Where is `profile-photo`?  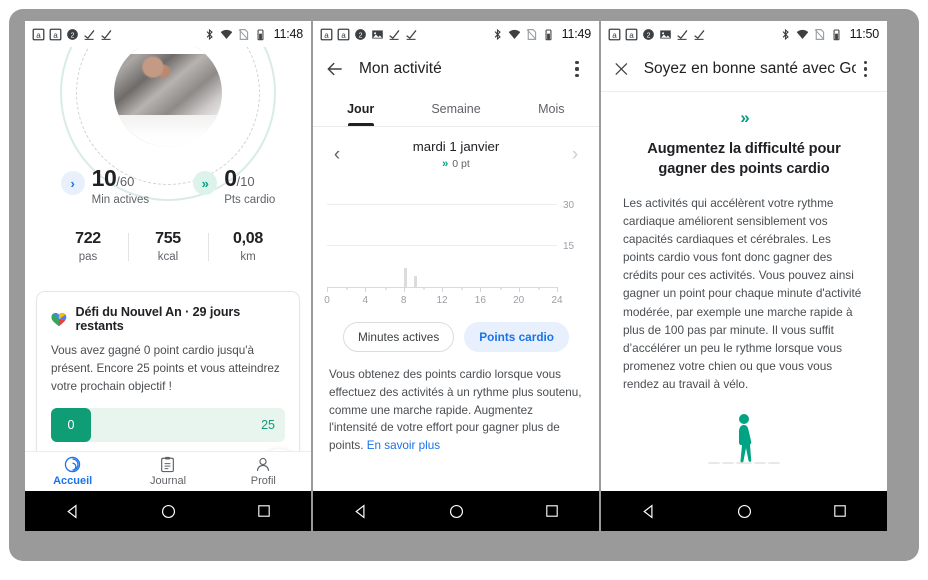 profile-photo is located at coordinates (168, 97).